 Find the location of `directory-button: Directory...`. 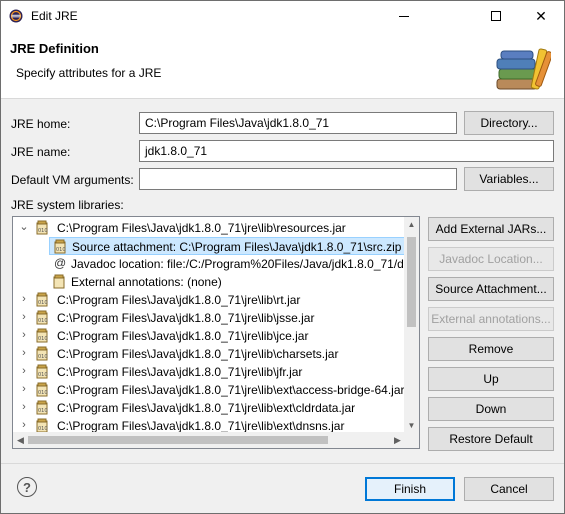

directory-button: Directory... is located at coordinates (509, 123).